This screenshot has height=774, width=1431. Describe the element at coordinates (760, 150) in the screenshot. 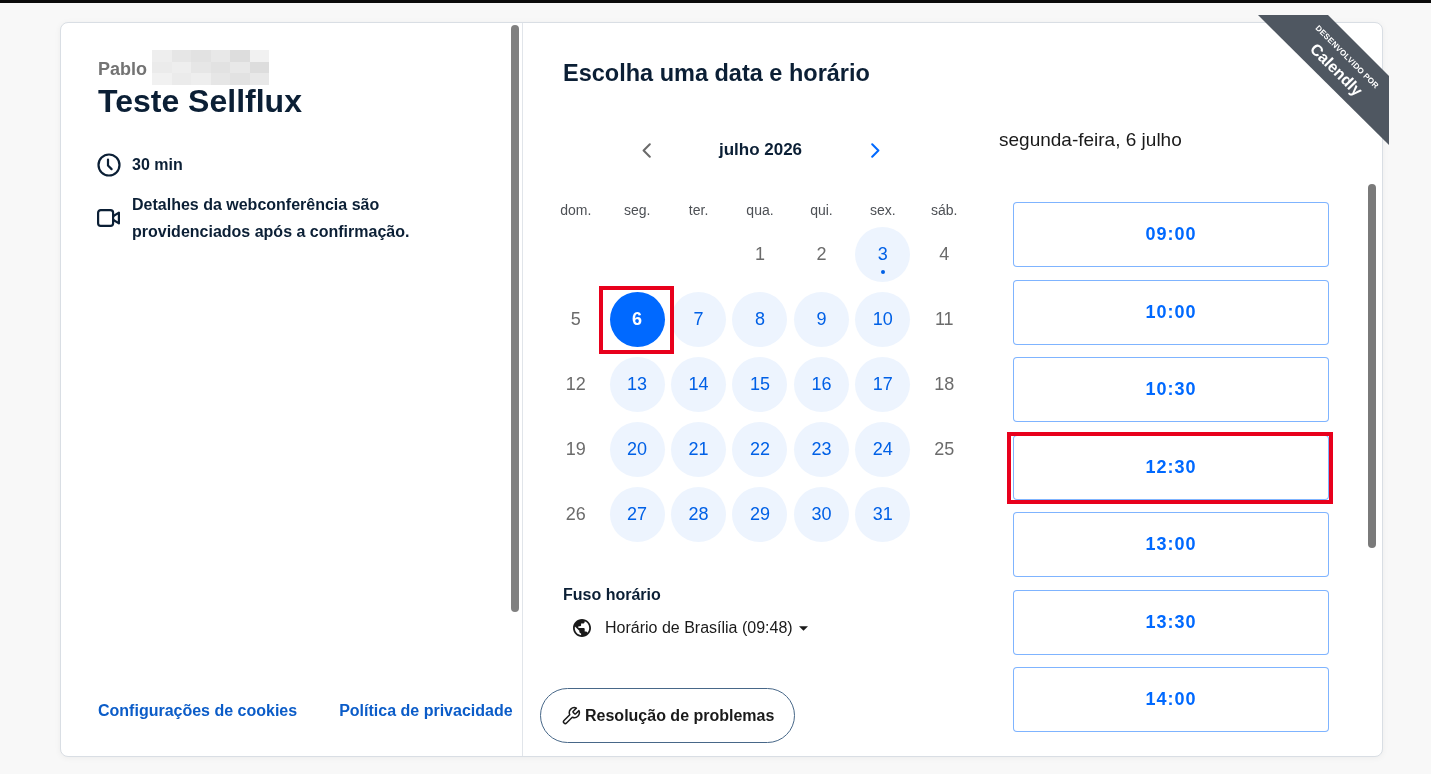

I see `month-label: julho 2026` at that location.